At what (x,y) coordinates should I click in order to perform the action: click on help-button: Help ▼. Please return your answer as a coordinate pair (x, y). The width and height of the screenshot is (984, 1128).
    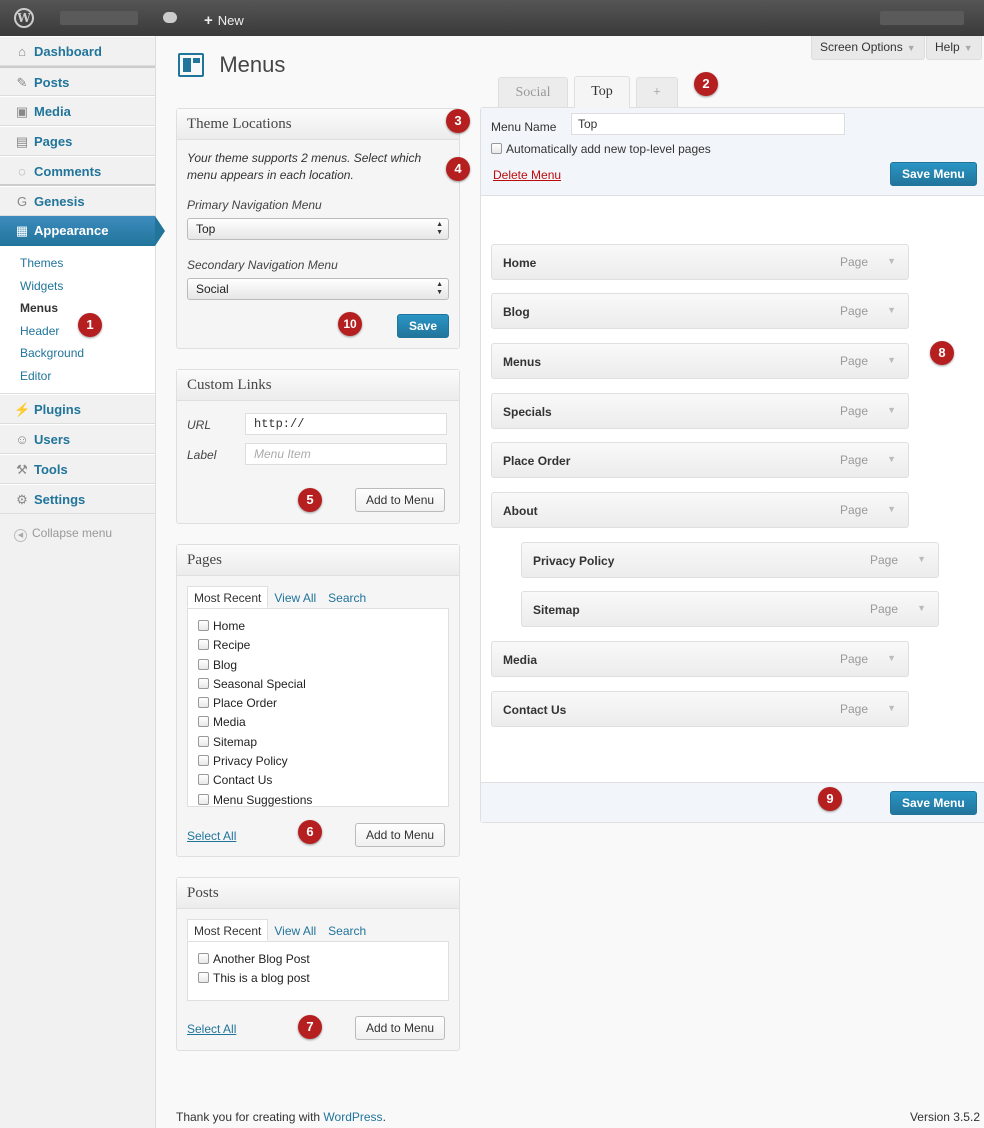
    Looking at the image, I should click on (954, 48).